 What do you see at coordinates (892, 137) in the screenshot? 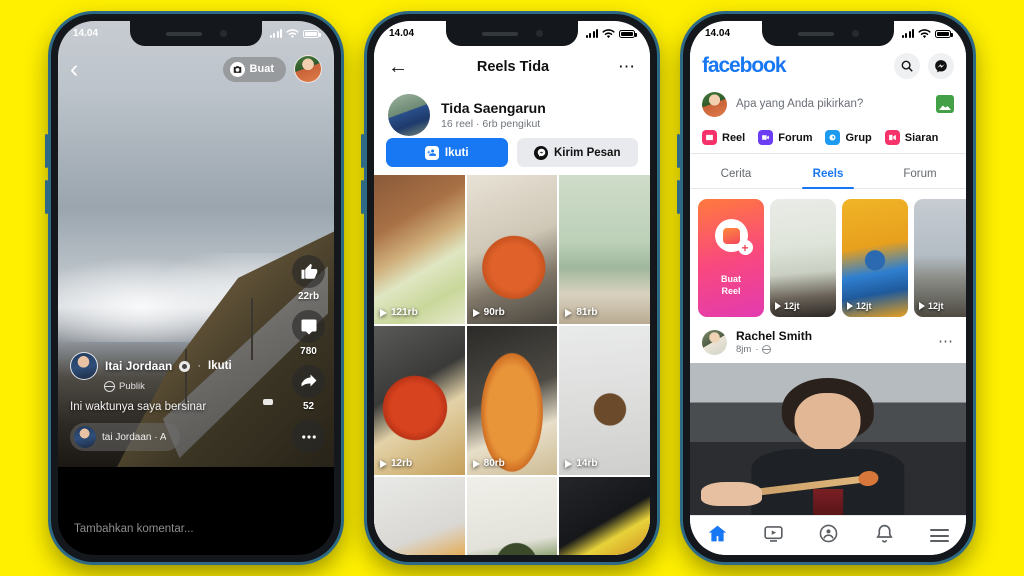
I see `live-icon` at bounding box center [892, 137].